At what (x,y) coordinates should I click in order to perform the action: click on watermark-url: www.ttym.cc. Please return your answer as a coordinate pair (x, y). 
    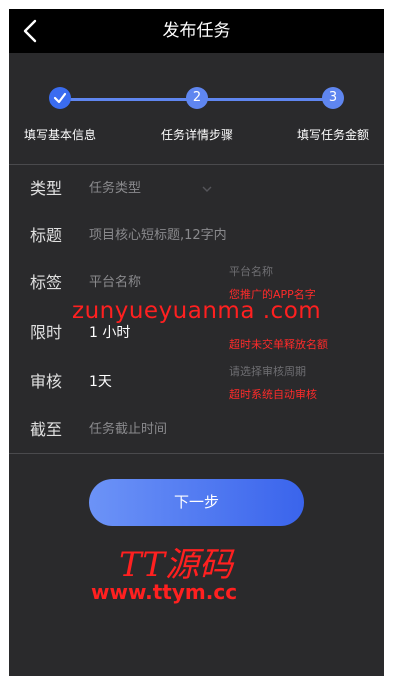
    Looking at the image, I should click on (164, 592).